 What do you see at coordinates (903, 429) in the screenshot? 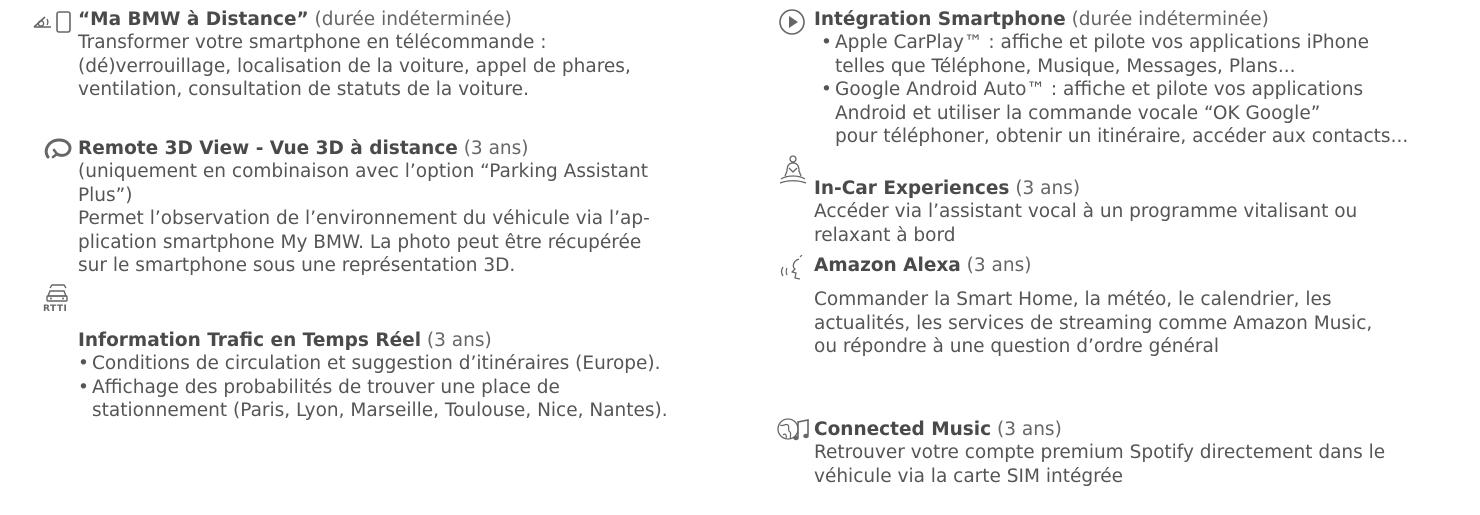
I see `music-title: Connected Music` at bounding box center [903, 429].